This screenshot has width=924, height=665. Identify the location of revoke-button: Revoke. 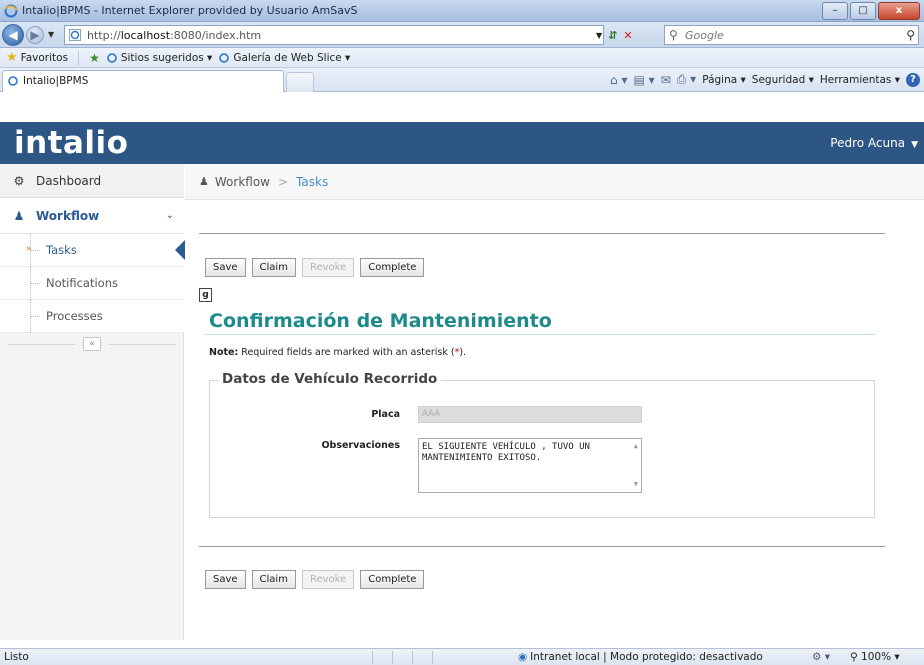
(328, 267).